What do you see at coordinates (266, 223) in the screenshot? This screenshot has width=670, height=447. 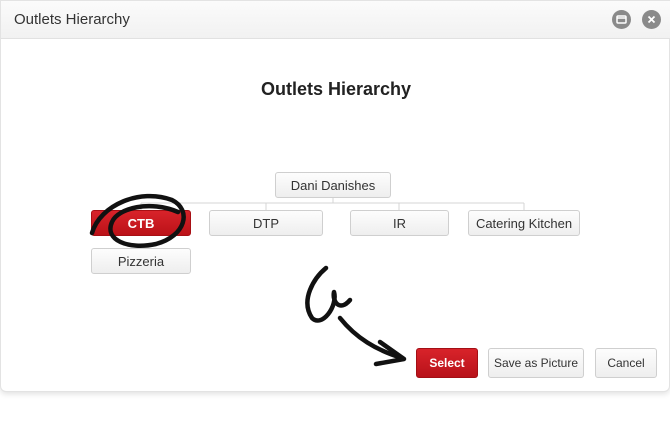 I see `tree-node-dtp: DTP` at bounding box center [266, 223].